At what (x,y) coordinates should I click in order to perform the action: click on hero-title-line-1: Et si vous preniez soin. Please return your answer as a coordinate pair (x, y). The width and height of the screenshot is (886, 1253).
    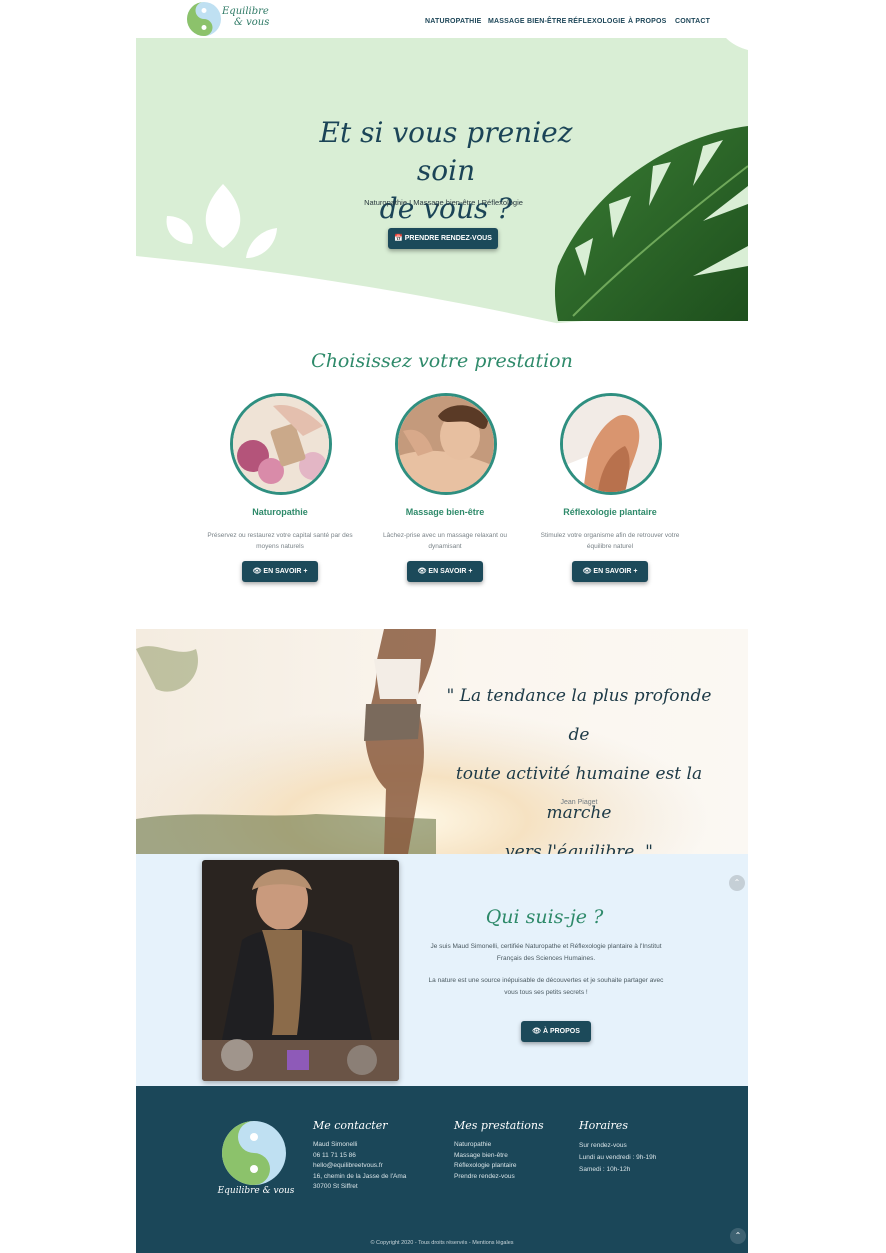
    Looking at the image, I should click on (446, 151).